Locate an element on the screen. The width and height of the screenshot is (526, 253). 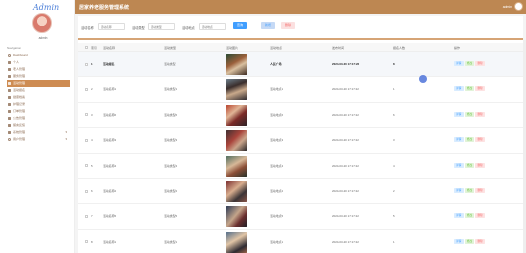
avatar is located at coordinates (42, 23).